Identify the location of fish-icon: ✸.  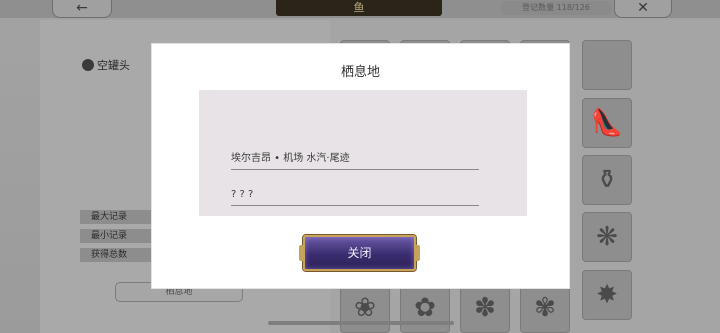
(607, 295).